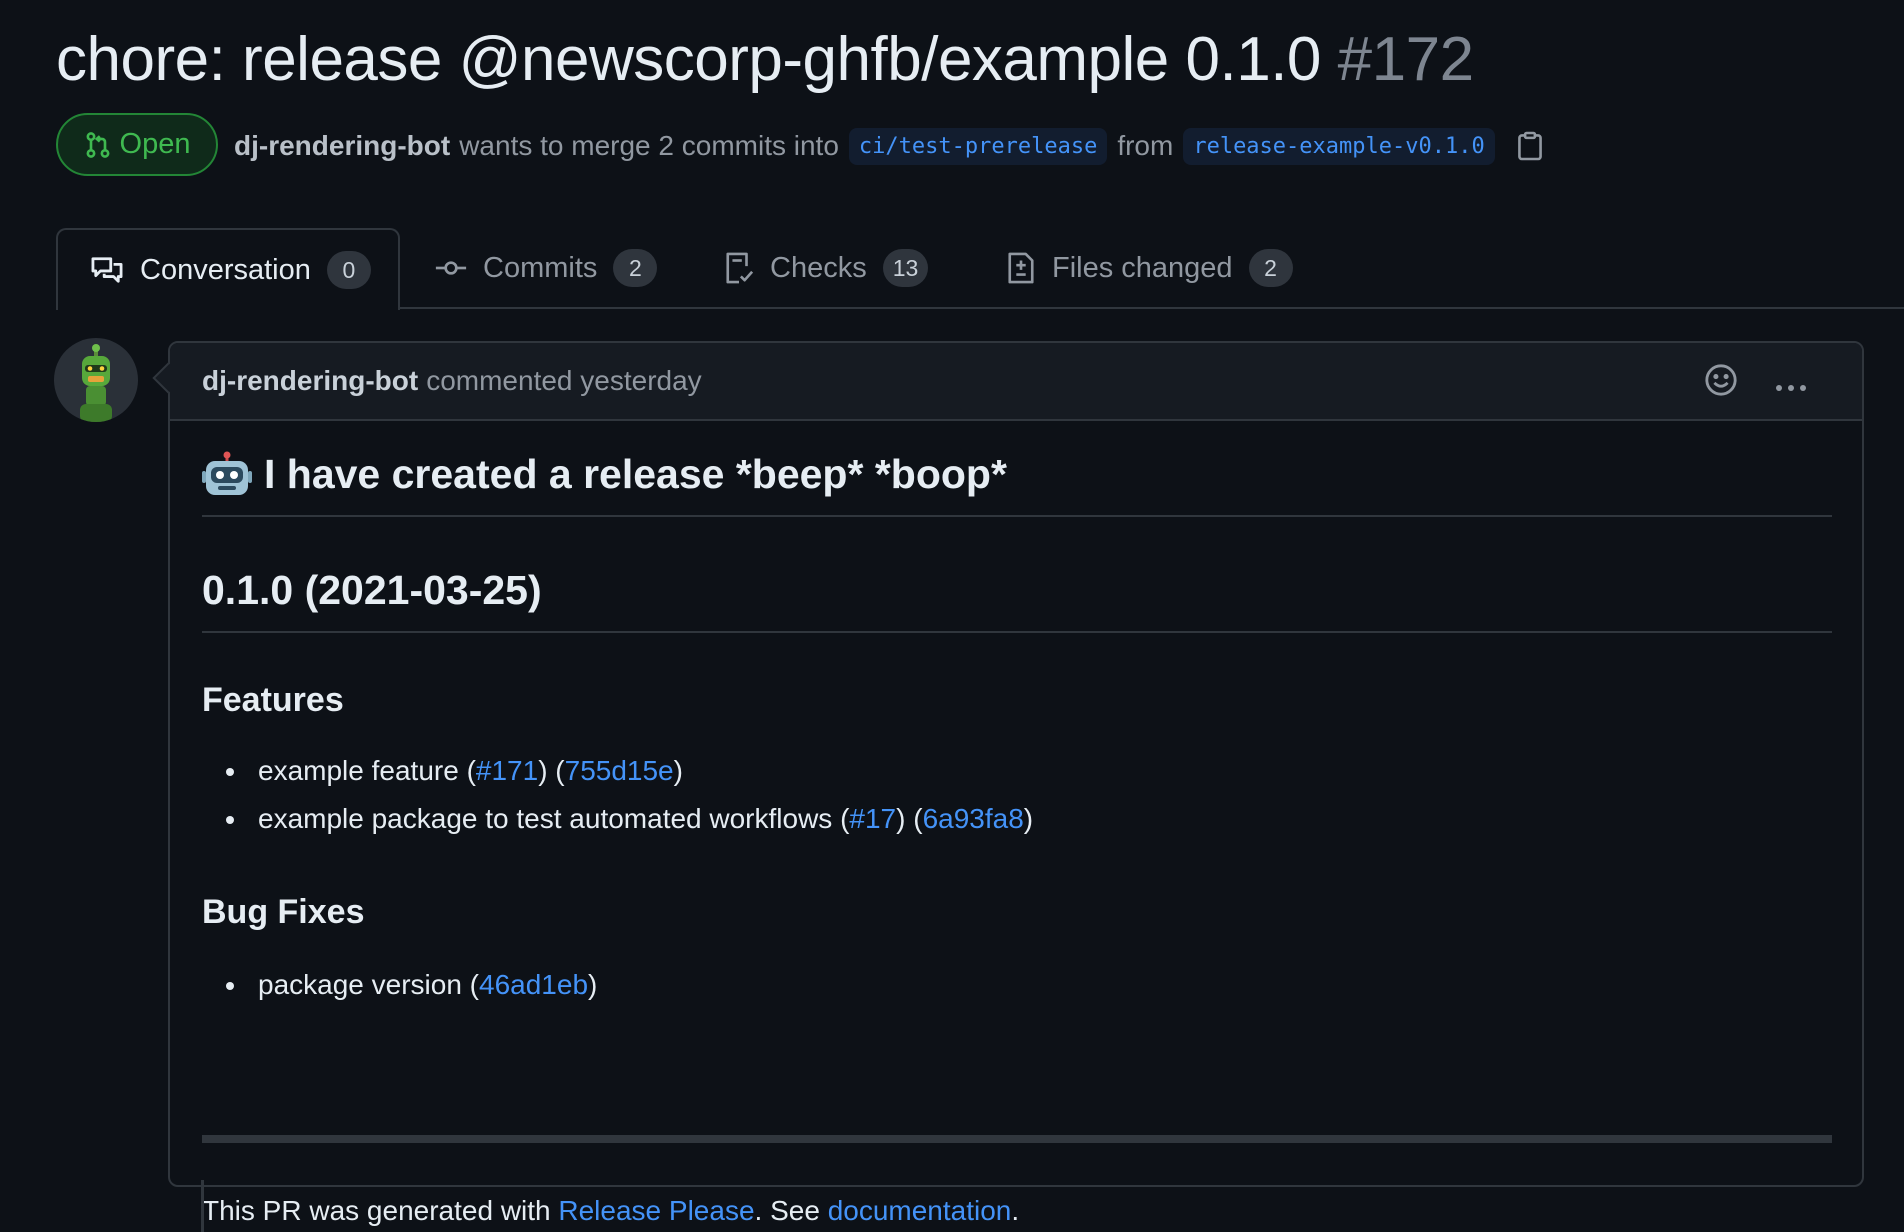 Image resolution: width=1904 pixels, height=1232 pixels. I want to click on features-heading: Features, so click(273, 700).